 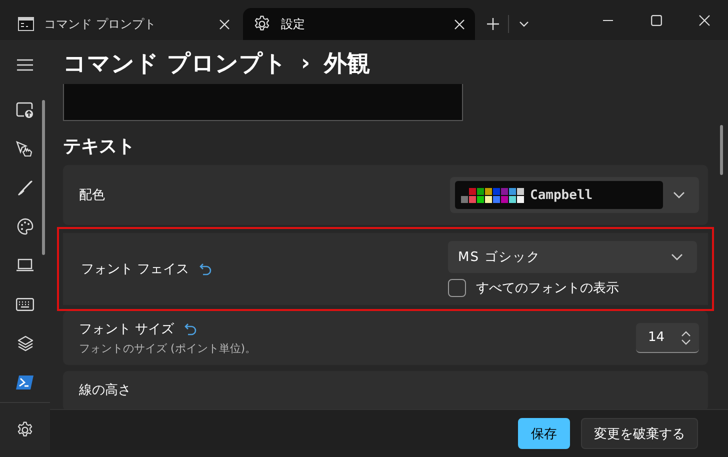 What do you see at coordinates (639, 433) in the screenshot?
I see `discard-button: 変更を破棄する` at bounding box center [639, 433].